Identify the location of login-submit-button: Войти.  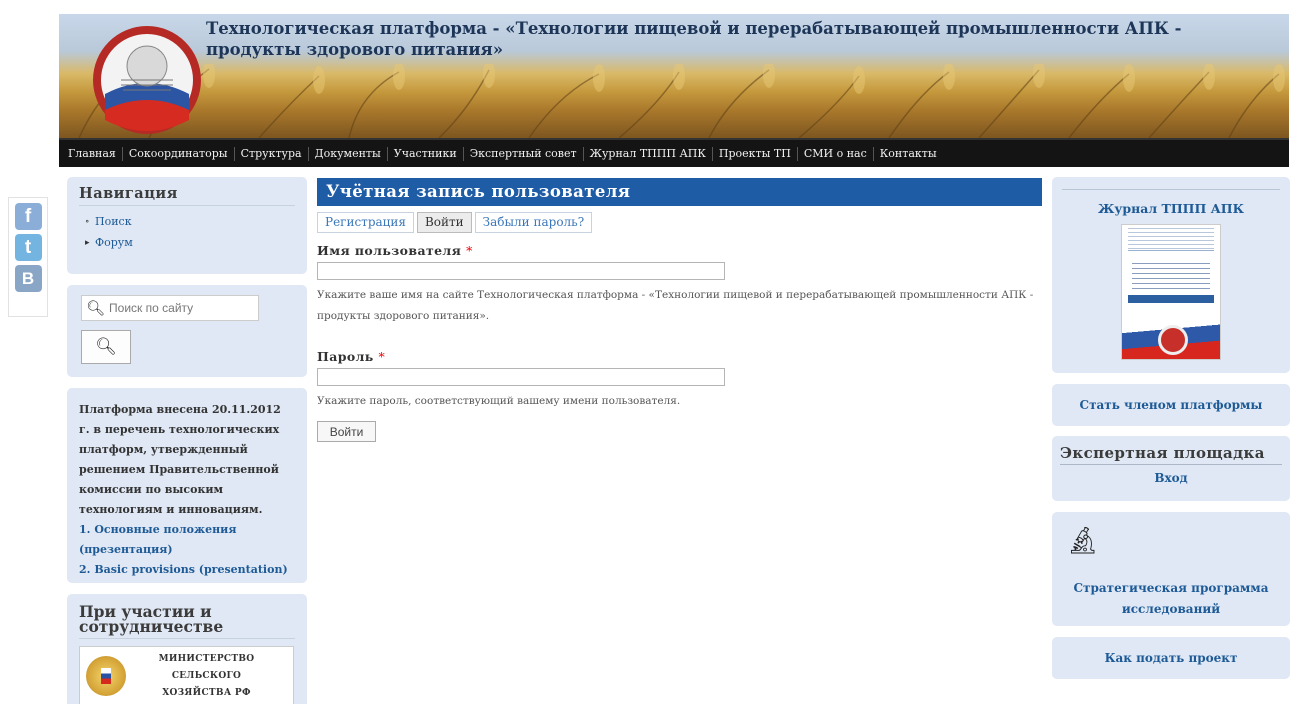
(346, 431).